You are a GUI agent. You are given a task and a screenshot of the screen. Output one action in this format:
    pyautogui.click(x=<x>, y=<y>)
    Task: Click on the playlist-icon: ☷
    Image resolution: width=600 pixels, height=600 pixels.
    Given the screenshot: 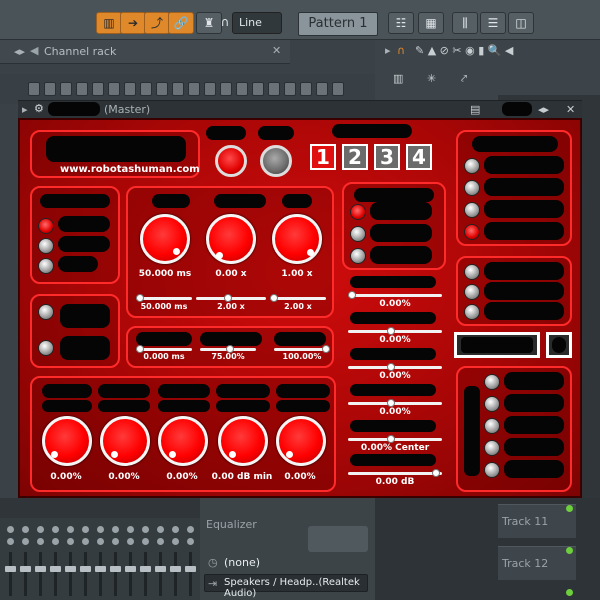 What is the action you would take?
    pyautogui.click(x=401, y=23)
    